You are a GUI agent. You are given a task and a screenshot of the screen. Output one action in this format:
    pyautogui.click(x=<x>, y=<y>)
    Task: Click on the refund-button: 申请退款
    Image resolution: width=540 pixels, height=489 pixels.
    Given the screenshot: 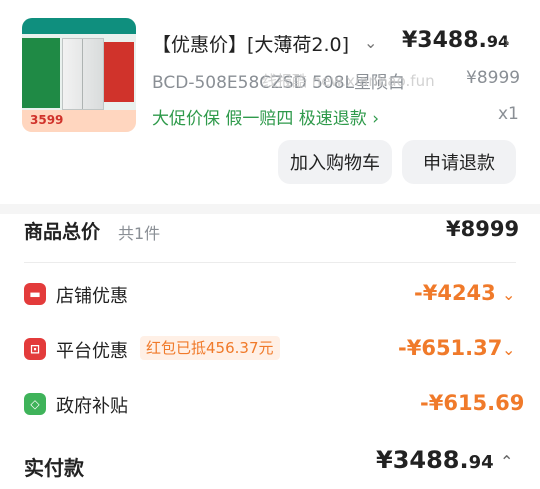 What is the action you would take?
    pyautogui.click(x=459, y=162)
    